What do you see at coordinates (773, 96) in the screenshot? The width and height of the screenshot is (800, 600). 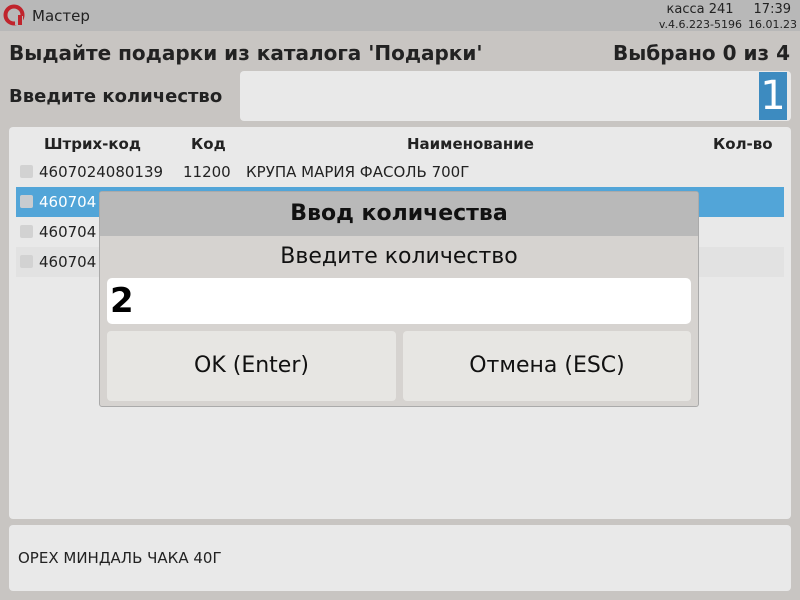 I see `quantity-value: 1` at bounding box center [773, 96].